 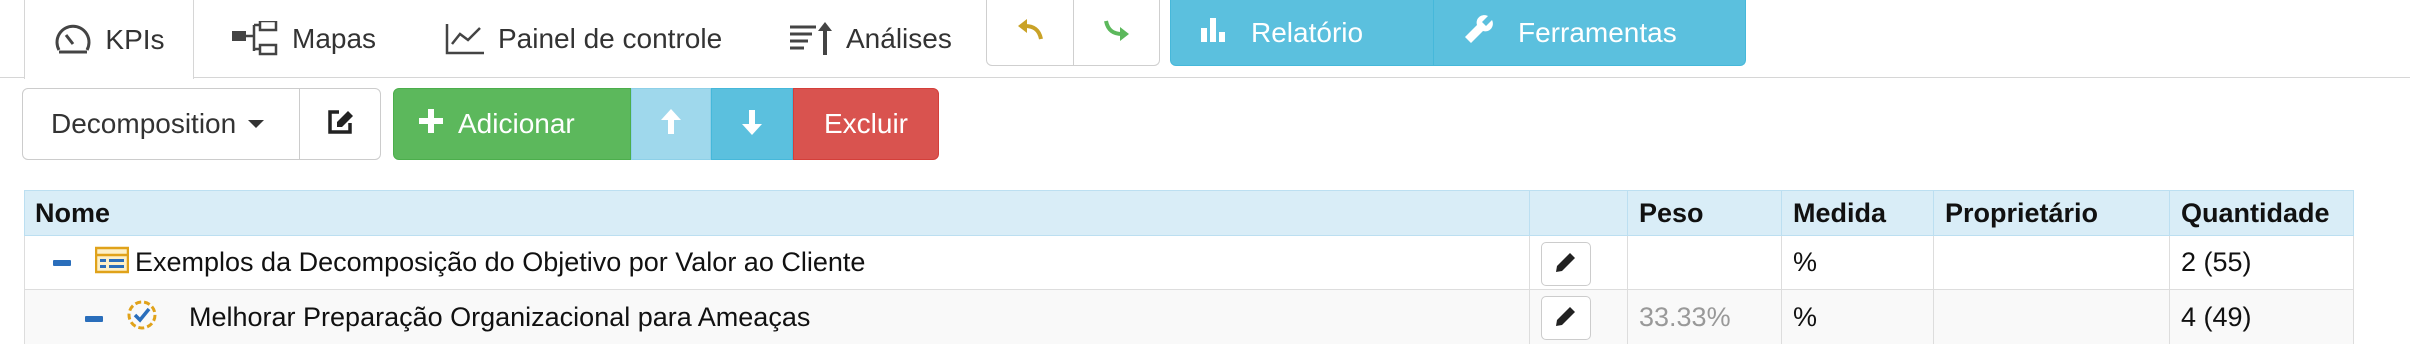 I want to click on arrow-up-icon, so click(x=671, y=124).